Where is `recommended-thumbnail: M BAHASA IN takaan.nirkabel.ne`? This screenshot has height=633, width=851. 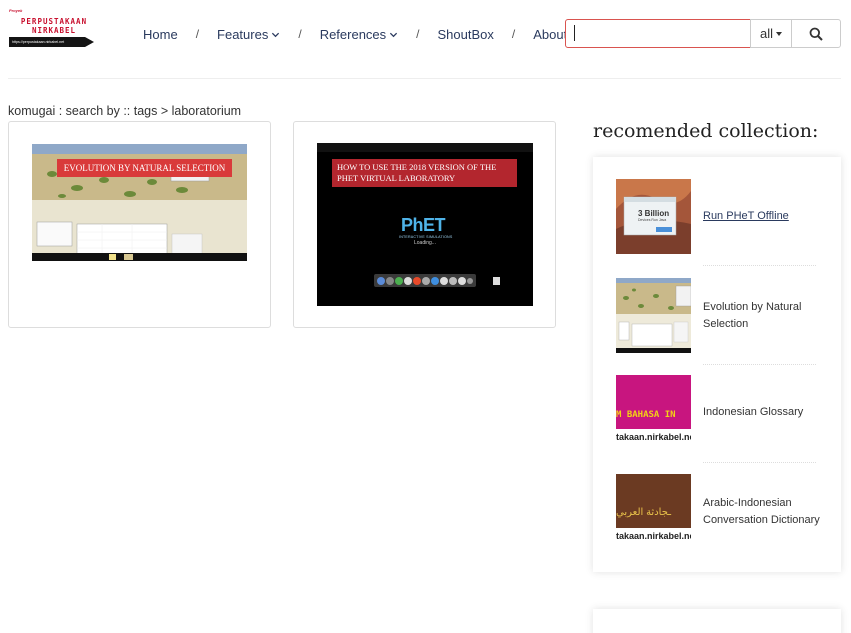 recommended-thumbnail: M BAHASA IN takaan.nirkabel.ne is located at coordinates (653, 412).